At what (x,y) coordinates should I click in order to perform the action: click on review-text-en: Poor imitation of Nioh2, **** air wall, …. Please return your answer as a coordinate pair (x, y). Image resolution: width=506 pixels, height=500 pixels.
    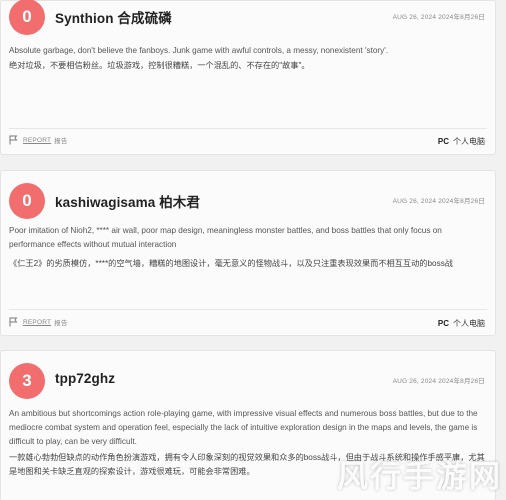
    Looking at the image, I should click on (225, 237).